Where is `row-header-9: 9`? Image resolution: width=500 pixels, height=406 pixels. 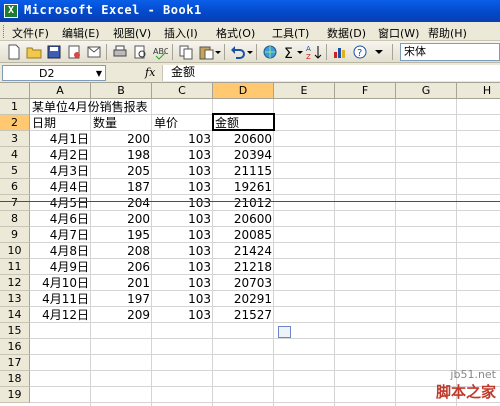 row-header-9: 9 is located at coordinates (15, 235).